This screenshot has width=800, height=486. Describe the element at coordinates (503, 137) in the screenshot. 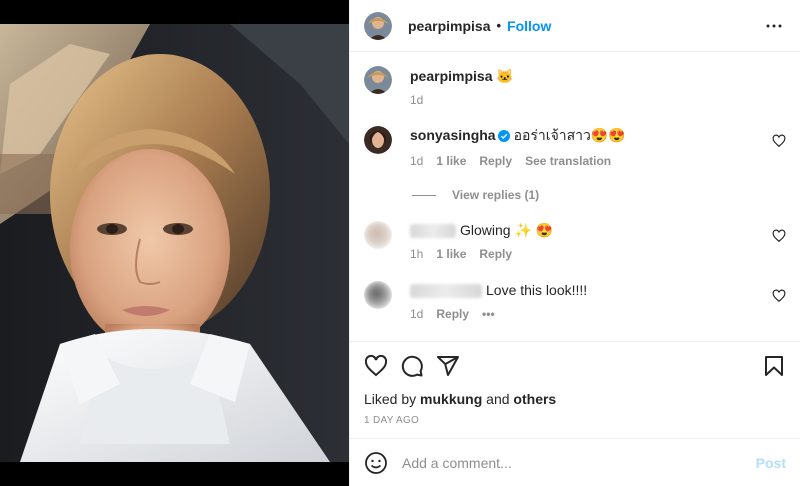

I see `verified-badge-icon` at that location.